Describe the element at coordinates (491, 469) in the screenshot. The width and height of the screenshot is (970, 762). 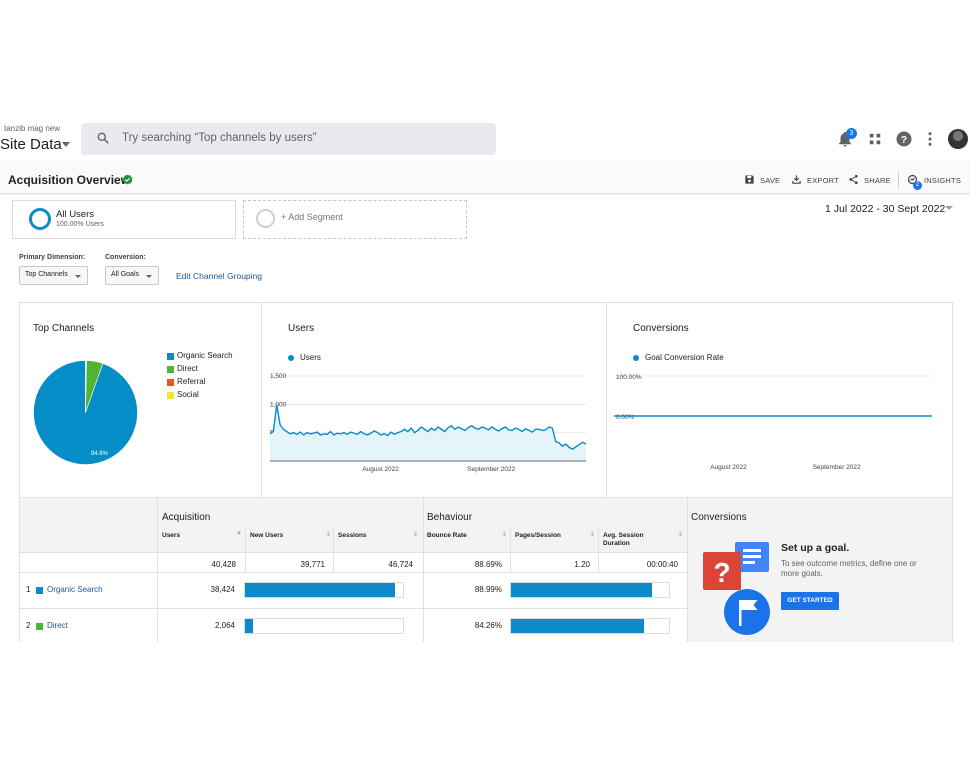
I see `x-tick-label: September 2022` at that location.